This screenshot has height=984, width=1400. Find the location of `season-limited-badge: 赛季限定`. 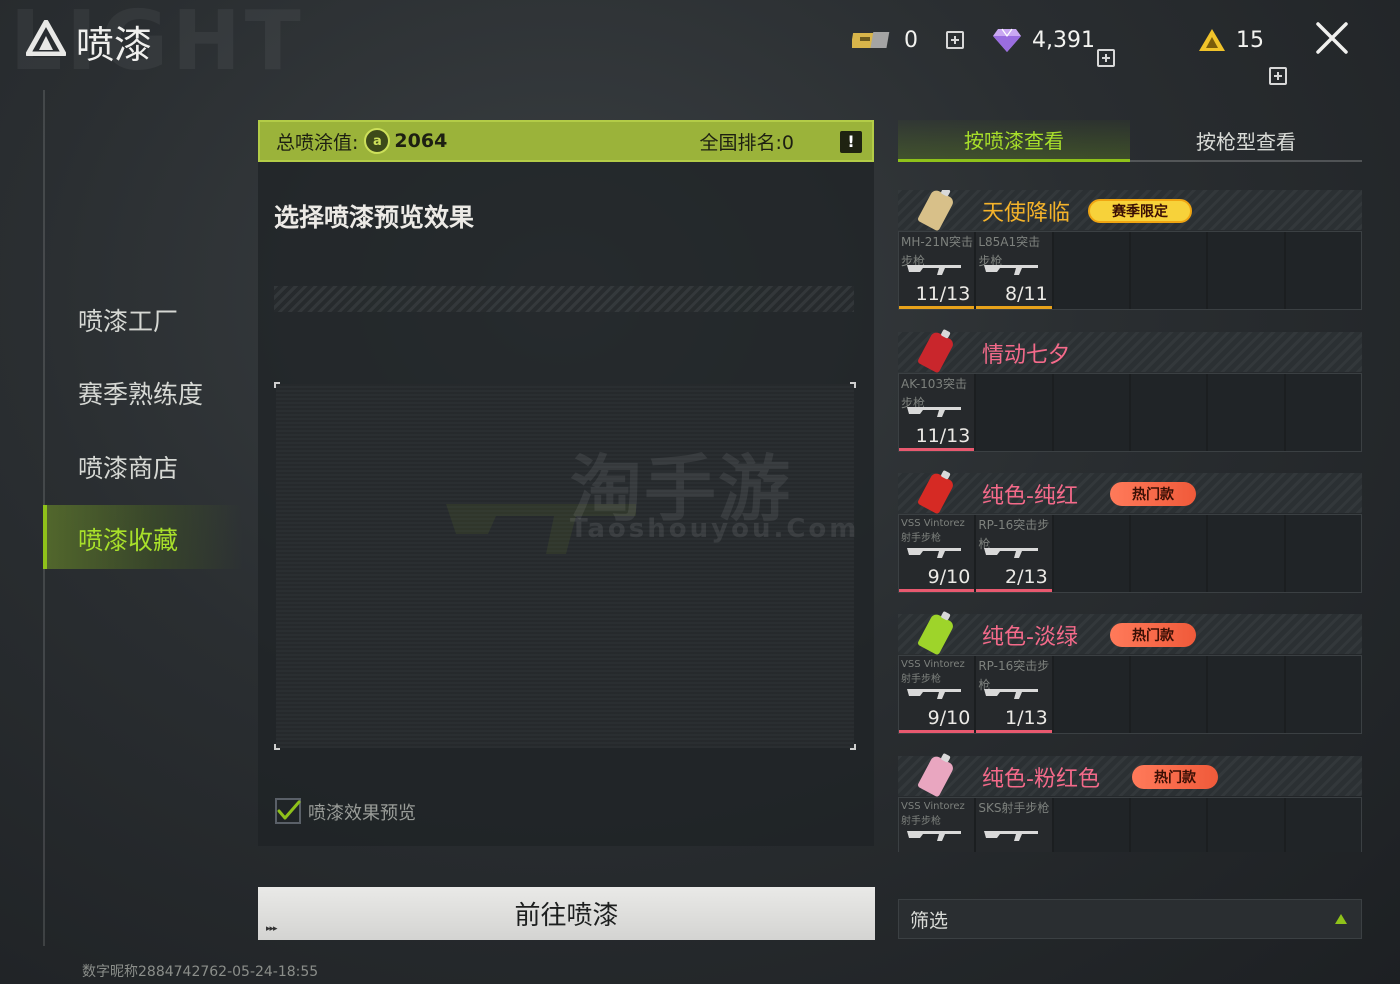

season-limited-badge: 赛季限定 is located at coordinates (1140, 211).